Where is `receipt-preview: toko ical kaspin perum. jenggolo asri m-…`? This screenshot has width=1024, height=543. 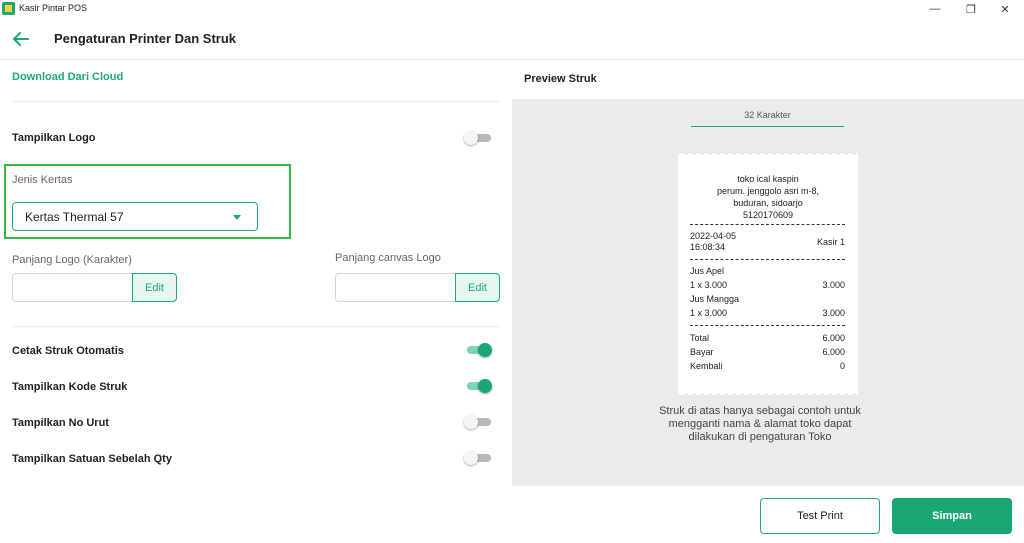 receipt-preview: toko ical kaspin perum. jenggolo asri m-… is located at coordinates (768, 274).